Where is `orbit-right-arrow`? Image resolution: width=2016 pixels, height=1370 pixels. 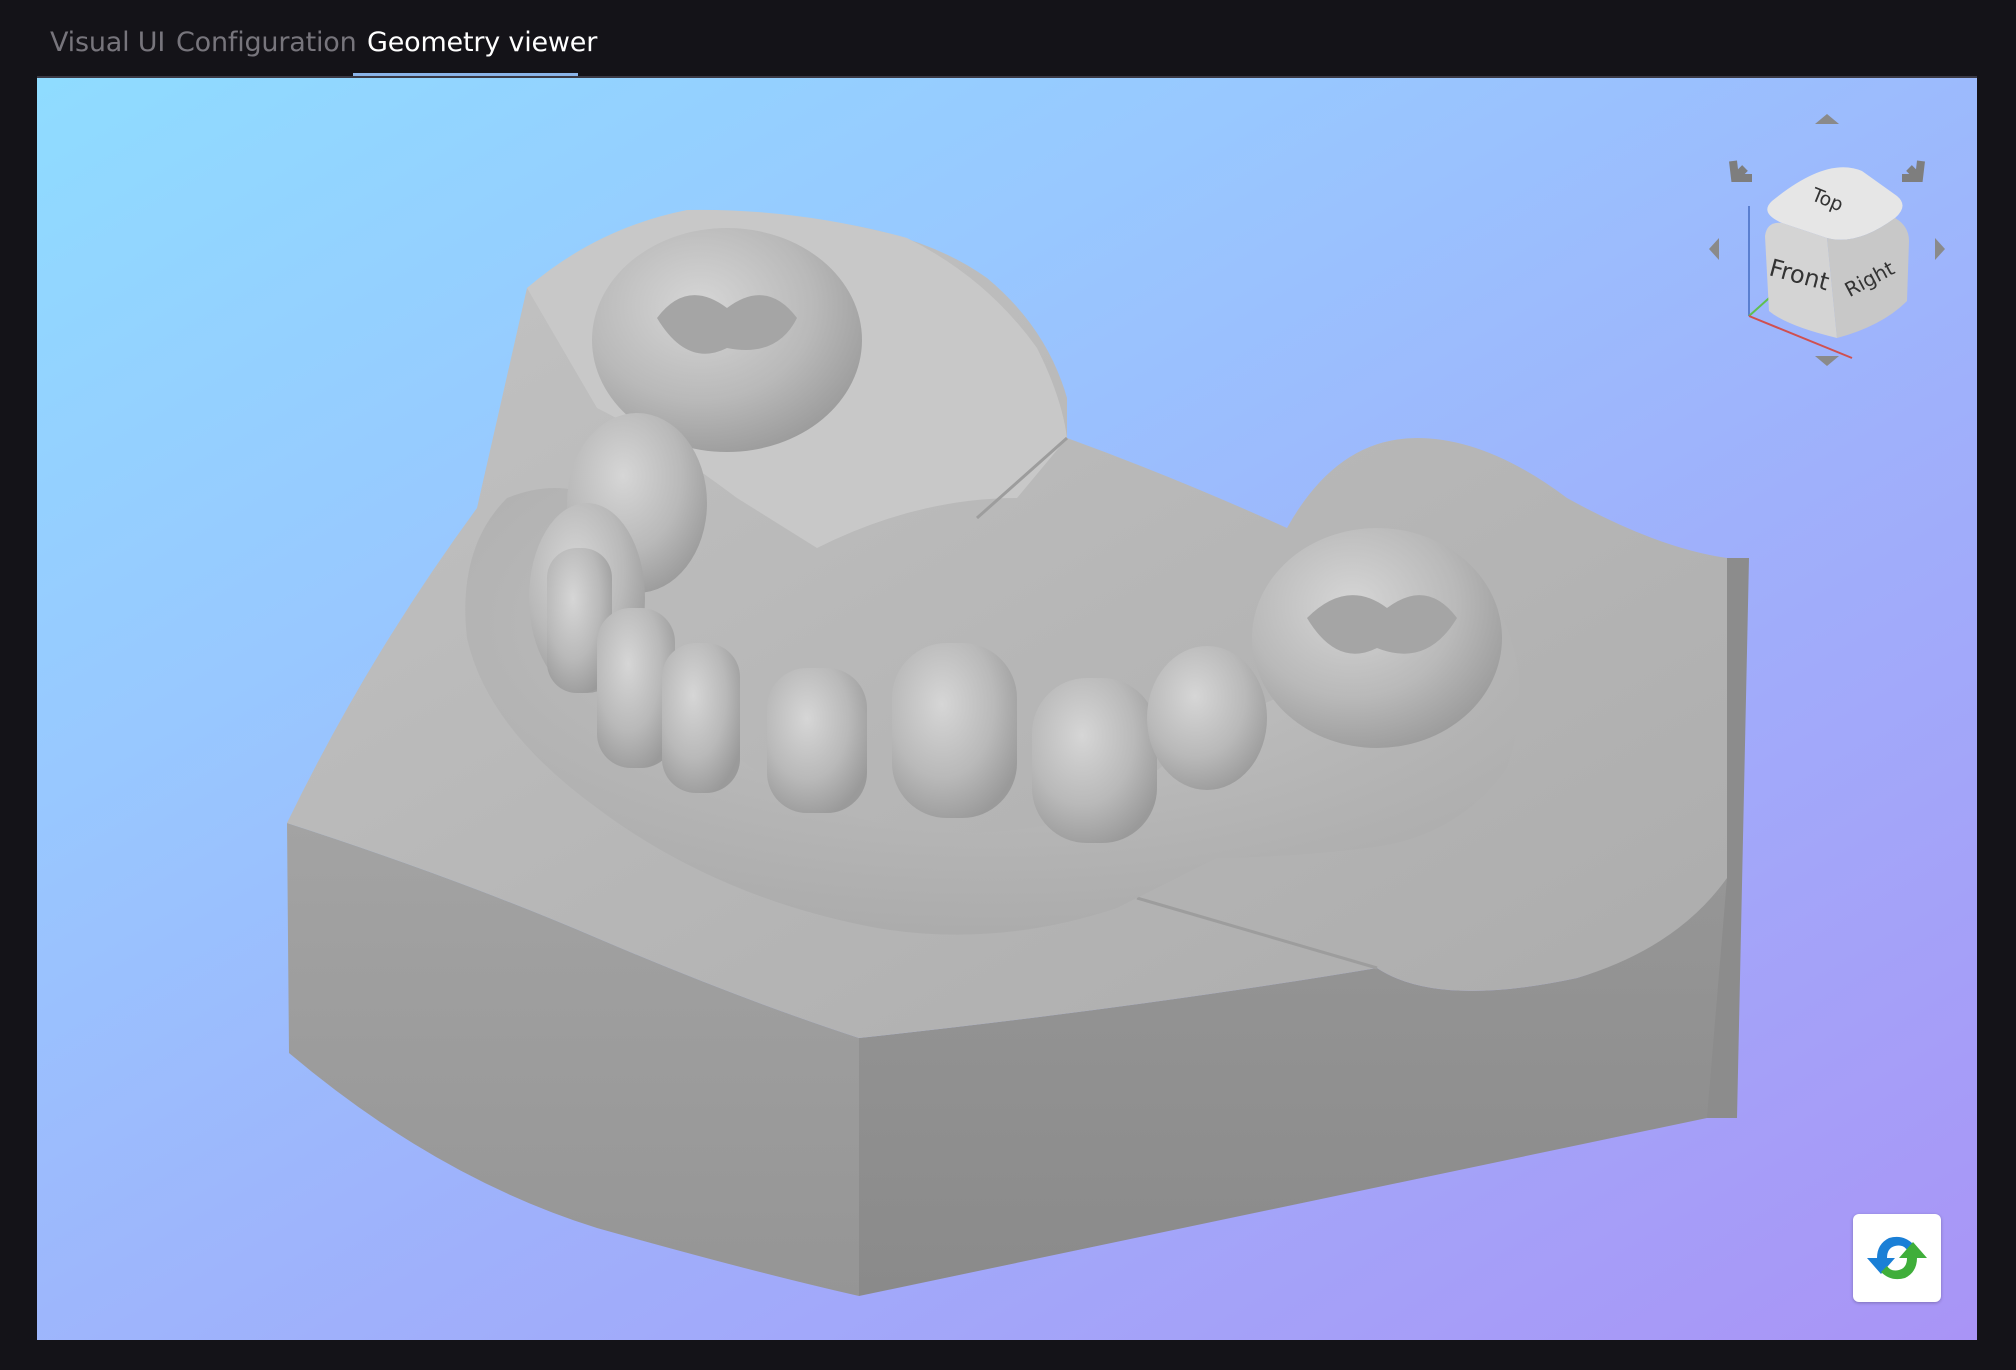
orbit-right-arrow is located at coordinates (1940, 249).